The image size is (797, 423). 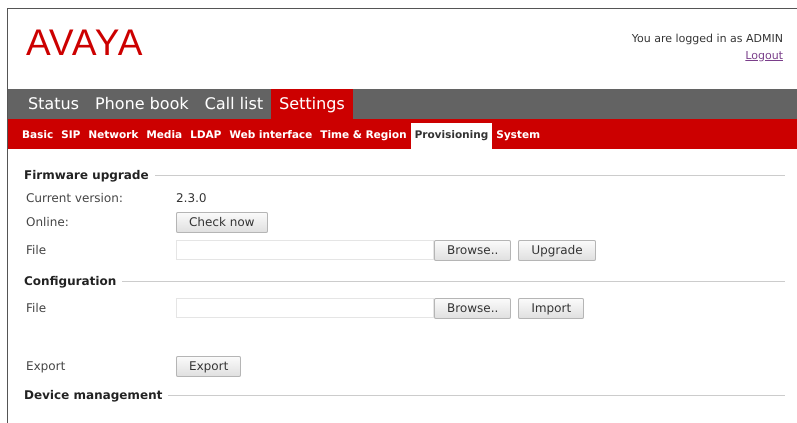 I want to click on form-button: Import, so click(x=551, y=308).